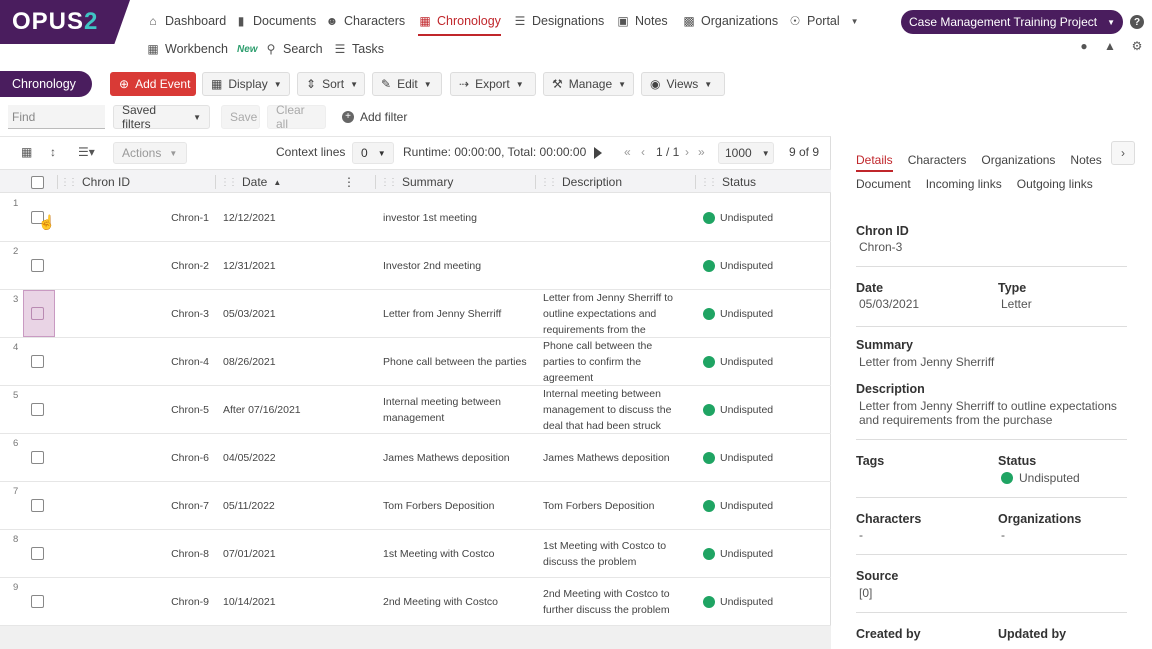 The height and width of the screenshot is (649, 1152). Describe the element at coordinates (365, 21) in the screenshot. I see `nav-characters: ☻ Characters` at that location.